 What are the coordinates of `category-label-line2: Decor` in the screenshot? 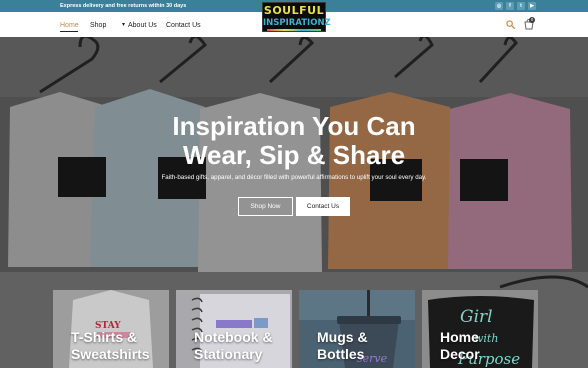 It's located at (460, 354).